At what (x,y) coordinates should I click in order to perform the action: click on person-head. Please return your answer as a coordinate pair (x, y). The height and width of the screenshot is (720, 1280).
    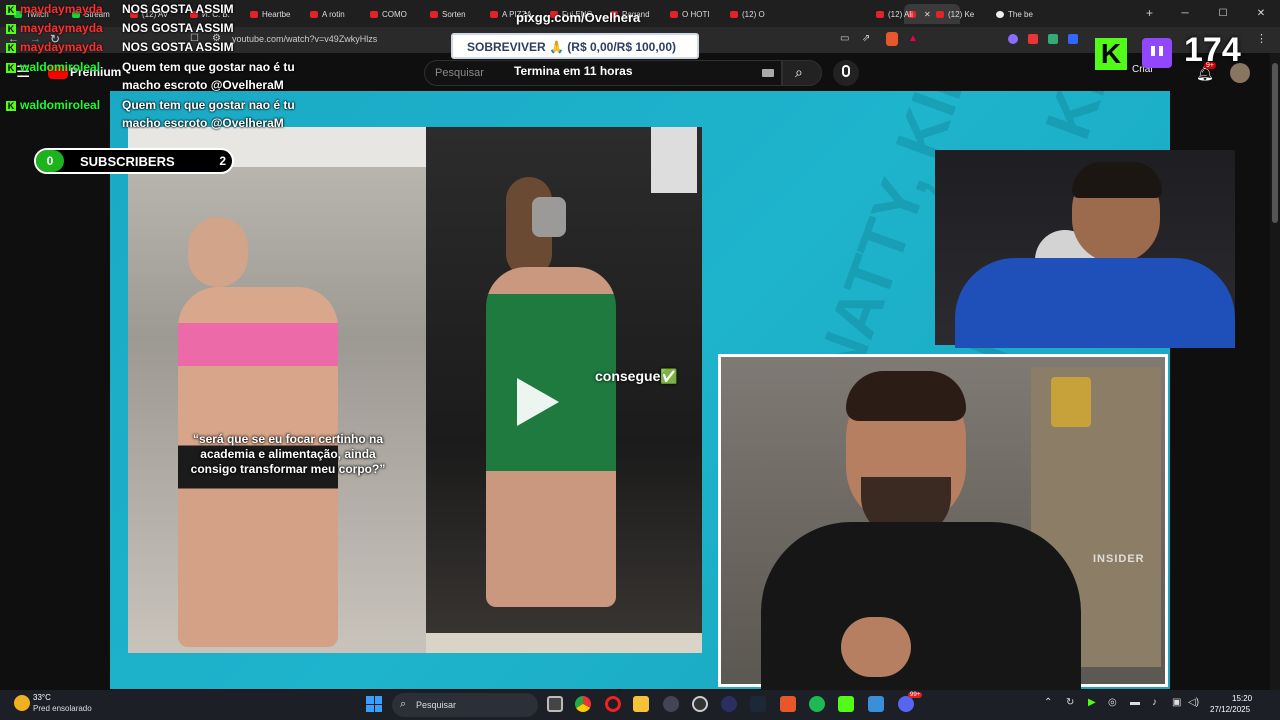
    Looking at the image, I should click on (218, 252).